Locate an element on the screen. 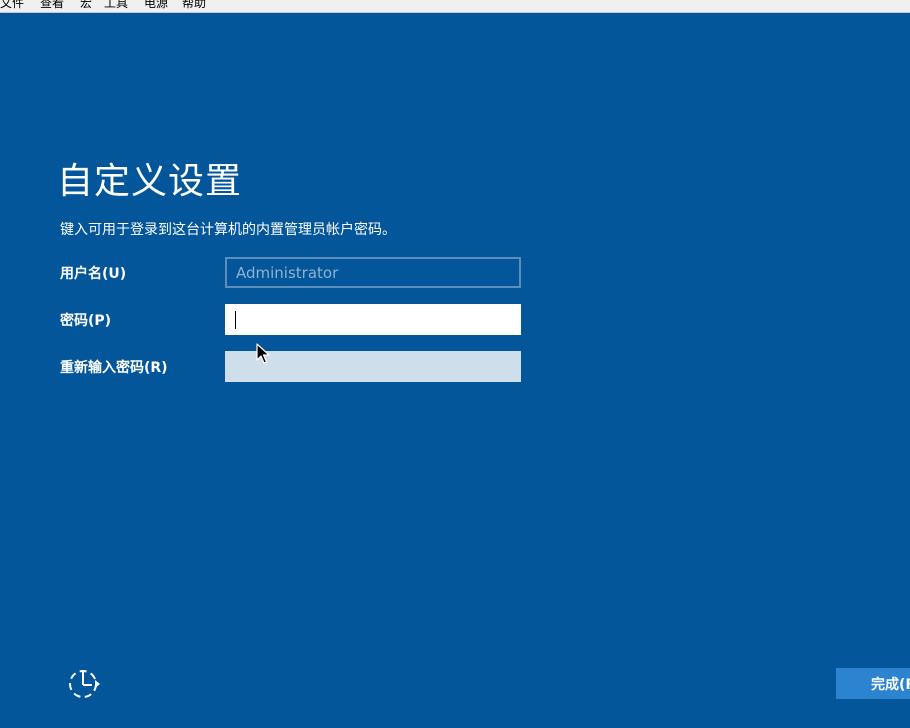  menu-tools: 工具 is located at coordinates (116, 5).